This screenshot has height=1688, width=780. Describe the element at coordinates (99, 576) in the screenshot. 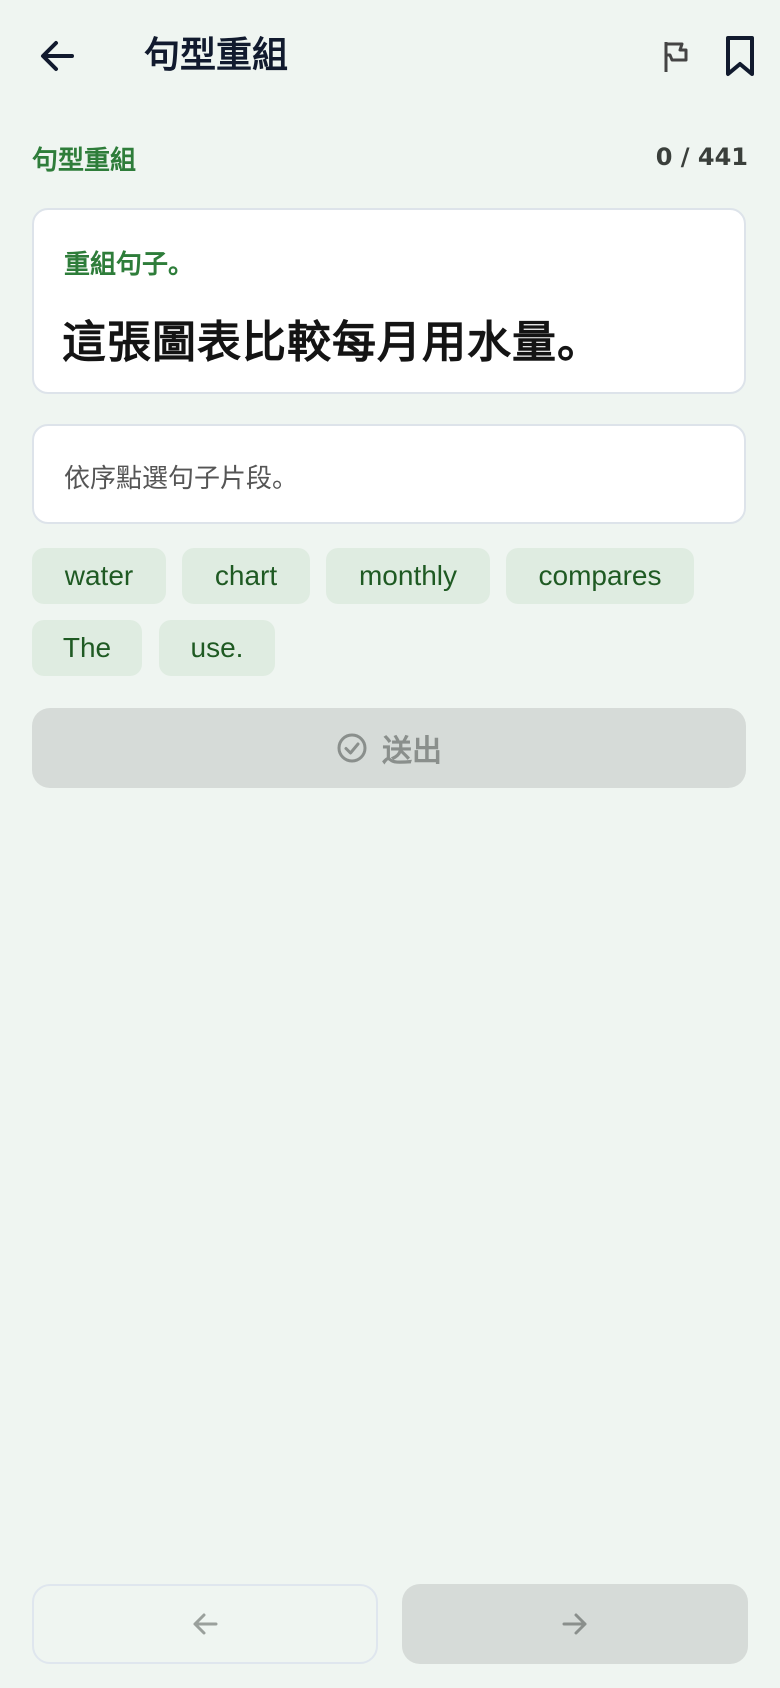

I see `word-chip: water` at that location.